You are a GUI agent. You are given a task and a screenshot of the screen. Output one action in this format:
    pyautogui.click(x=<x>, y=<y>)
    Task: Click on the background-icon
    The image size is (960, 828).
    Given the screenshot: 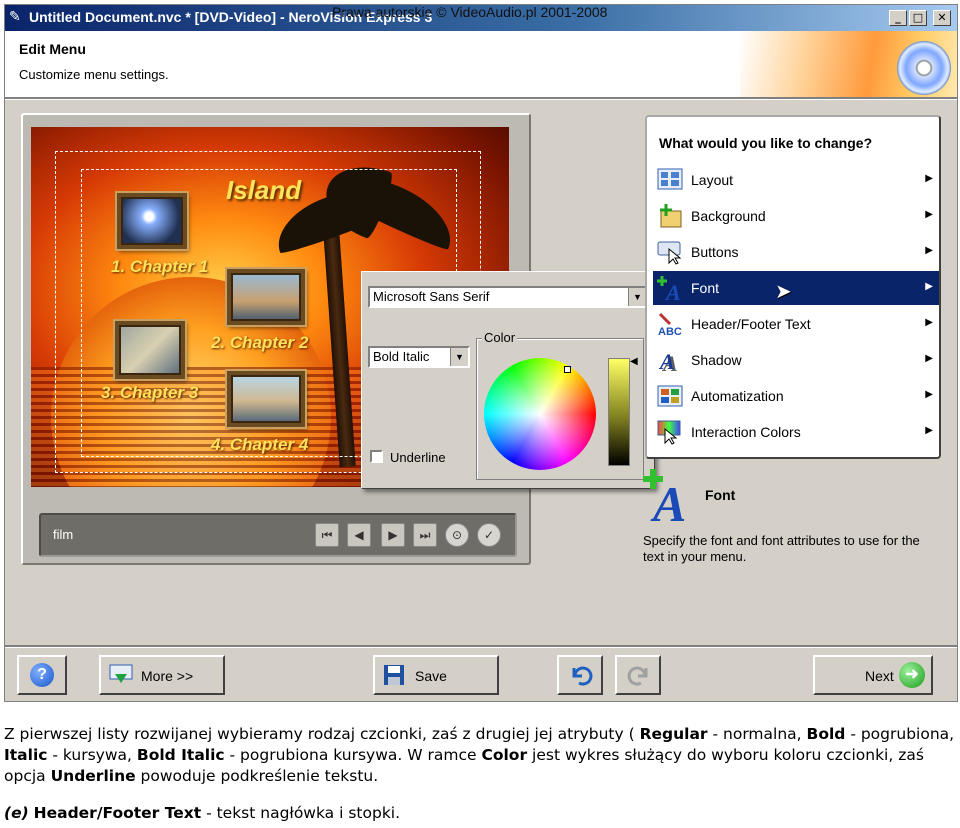 What is the action you would take?
    pyautogui.click(x=671, y=216)
    